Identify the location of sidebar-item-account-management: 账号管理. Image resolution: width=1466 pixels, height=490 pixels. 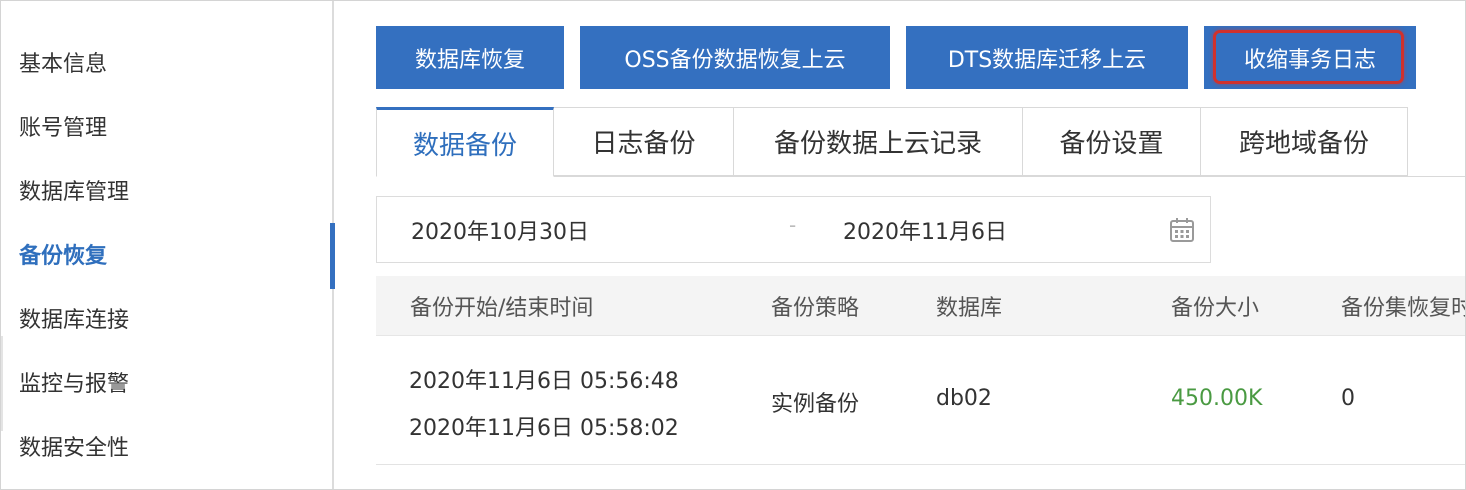
(63, 129).